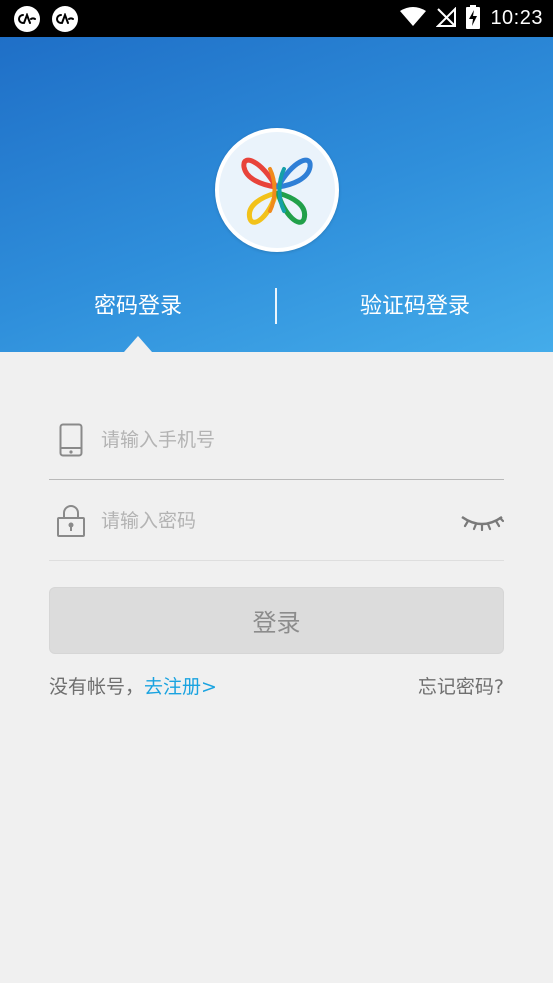 The width and height of the screenshot is (553, 983). I want to click on no-account-text: 没有帐号，, so click(97, 687).